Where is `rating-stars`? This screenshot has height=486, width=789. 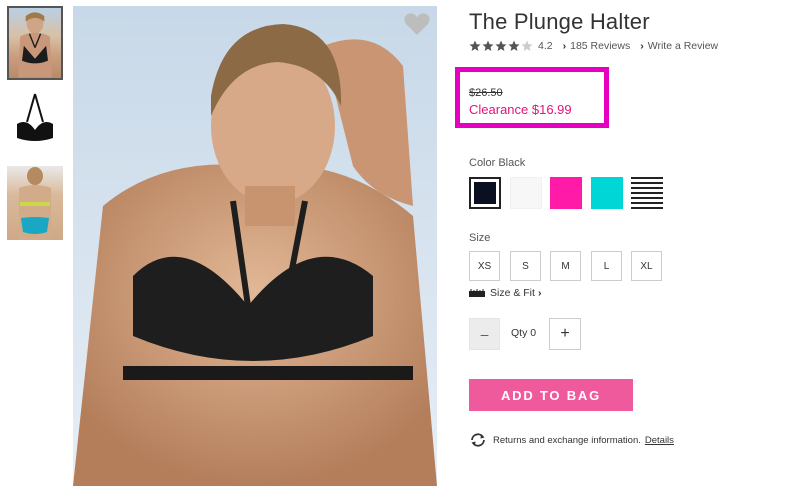 rating-stars is located at coordinates (501, 46).